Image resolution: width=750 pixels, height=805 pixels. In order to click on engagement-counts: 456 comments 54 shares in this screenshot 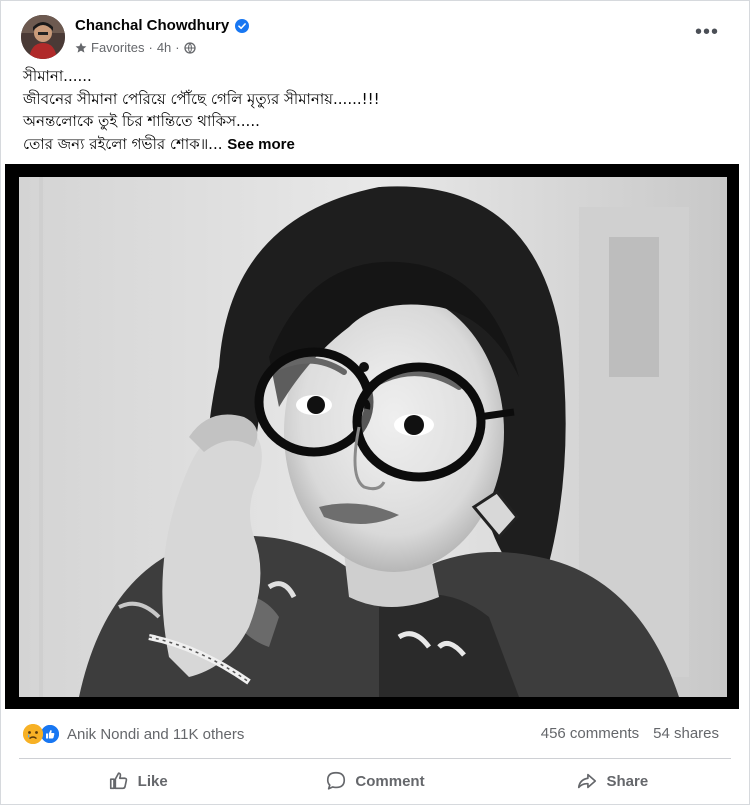, I will do `click(630, 733)`.